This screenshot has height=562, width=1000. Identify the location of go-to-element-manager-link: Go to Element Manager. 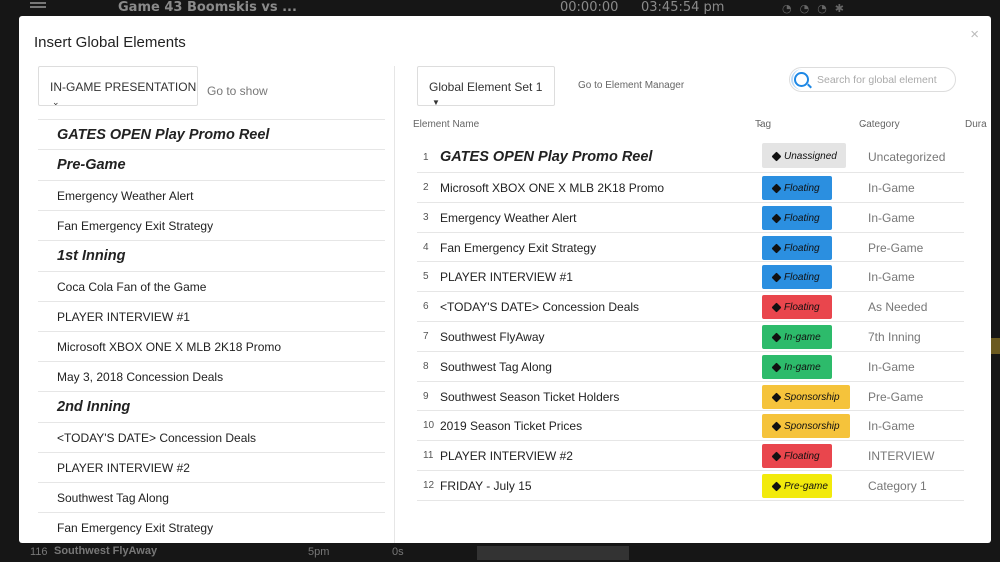
(631, 85).